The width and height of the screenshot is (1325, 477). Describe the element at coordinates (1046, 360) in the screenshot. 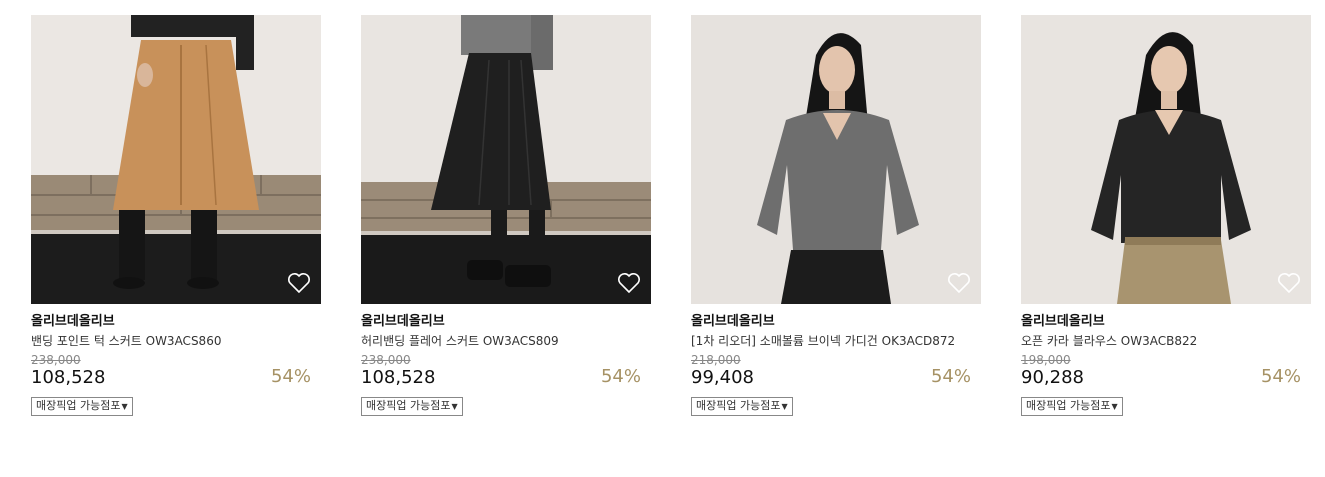

I see `original-price: 198,000` at that location.